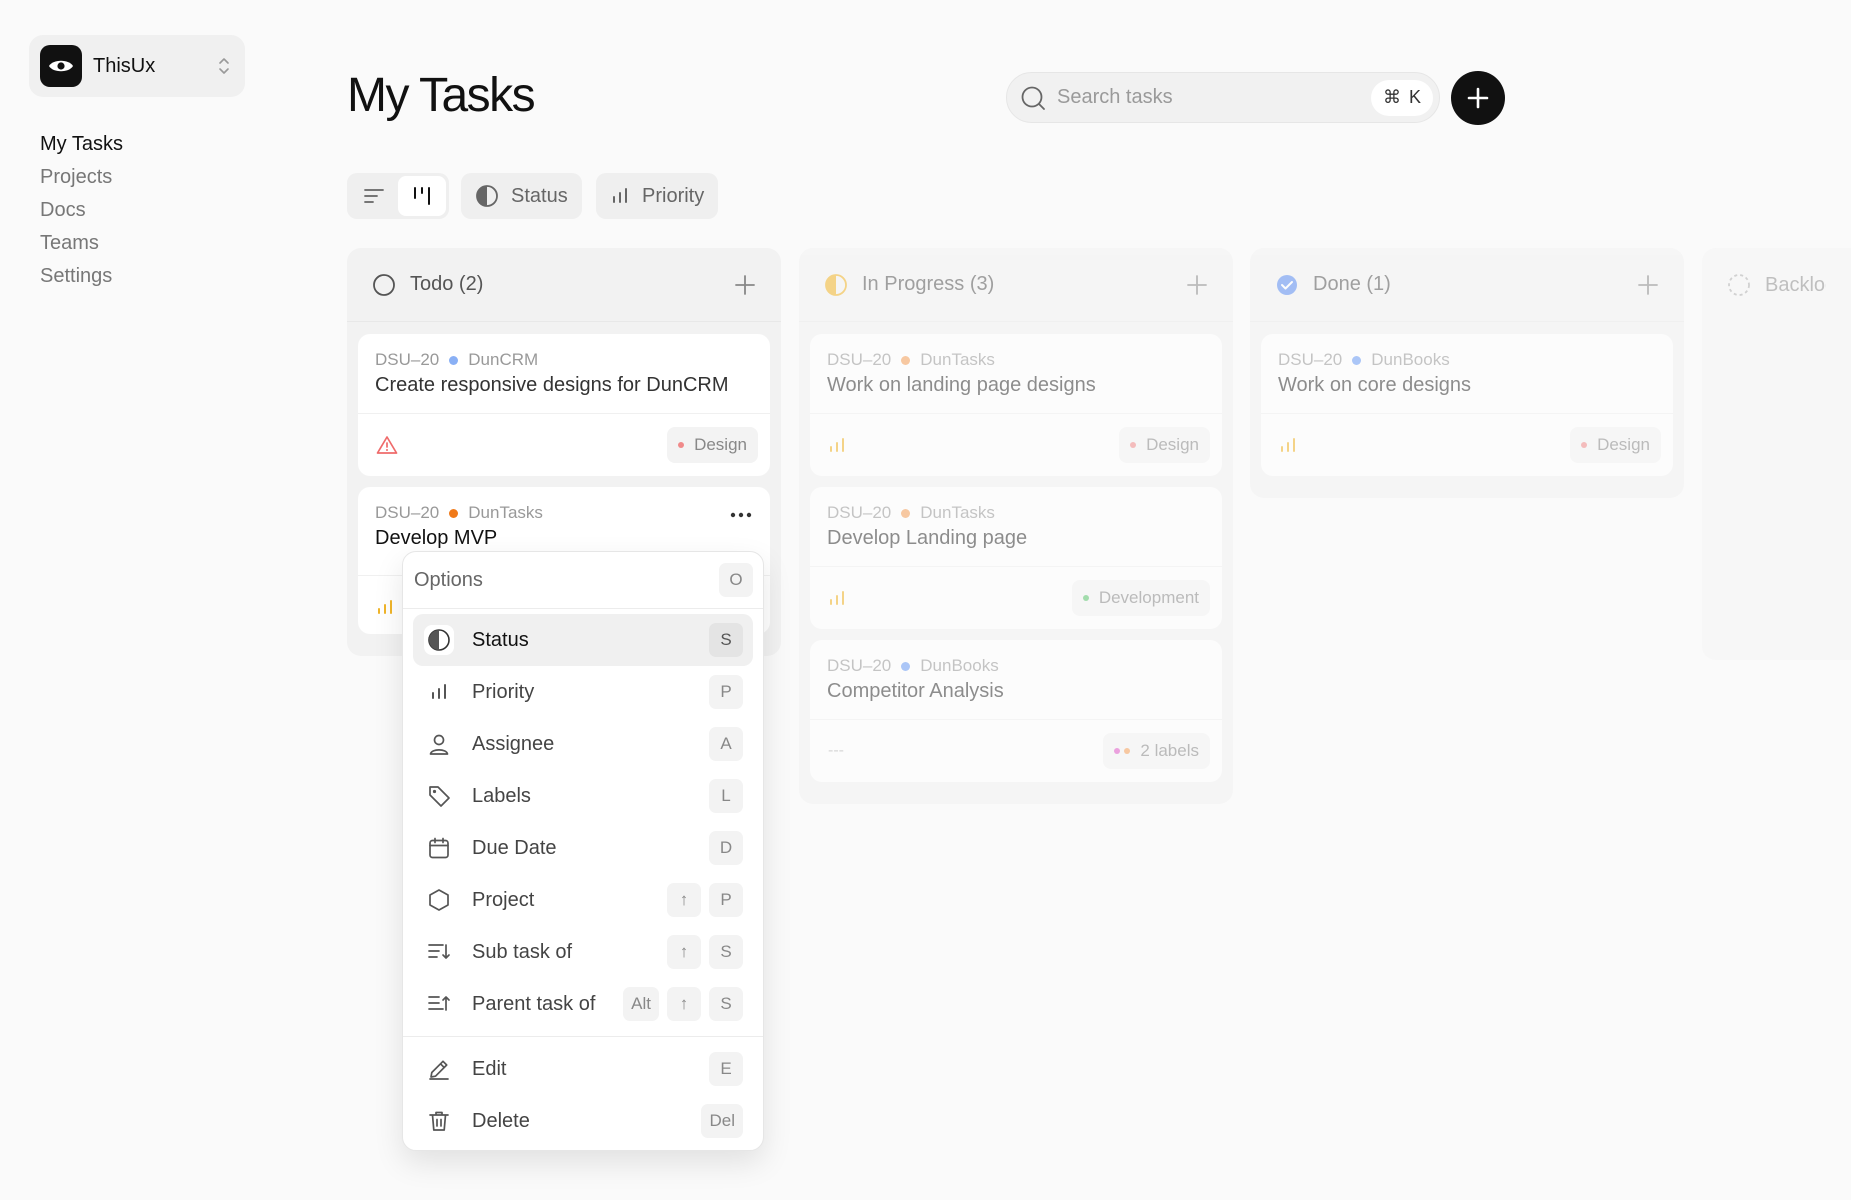 The height and width of the screenshot is (1200, 1851). What do you see at coordinates (1033, 98) in the screenshot?
I see `search-icon` at bounding box center [1033, 98].